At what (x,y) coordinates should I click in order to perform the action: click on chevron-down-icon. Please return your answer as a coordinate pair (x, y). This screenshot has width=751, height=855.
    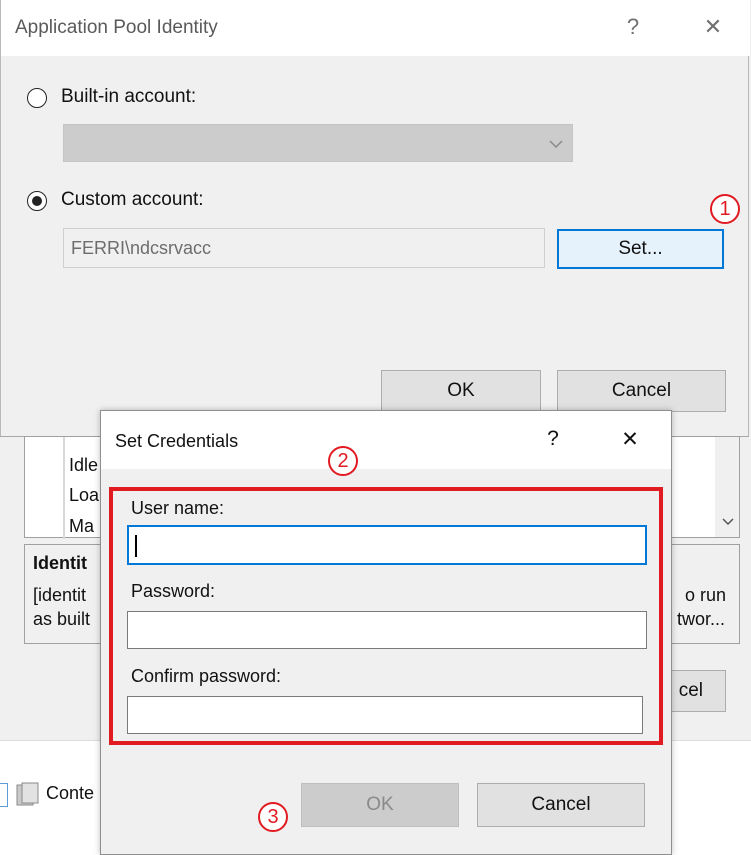
    Looking at the image, I should click on (556, 144).